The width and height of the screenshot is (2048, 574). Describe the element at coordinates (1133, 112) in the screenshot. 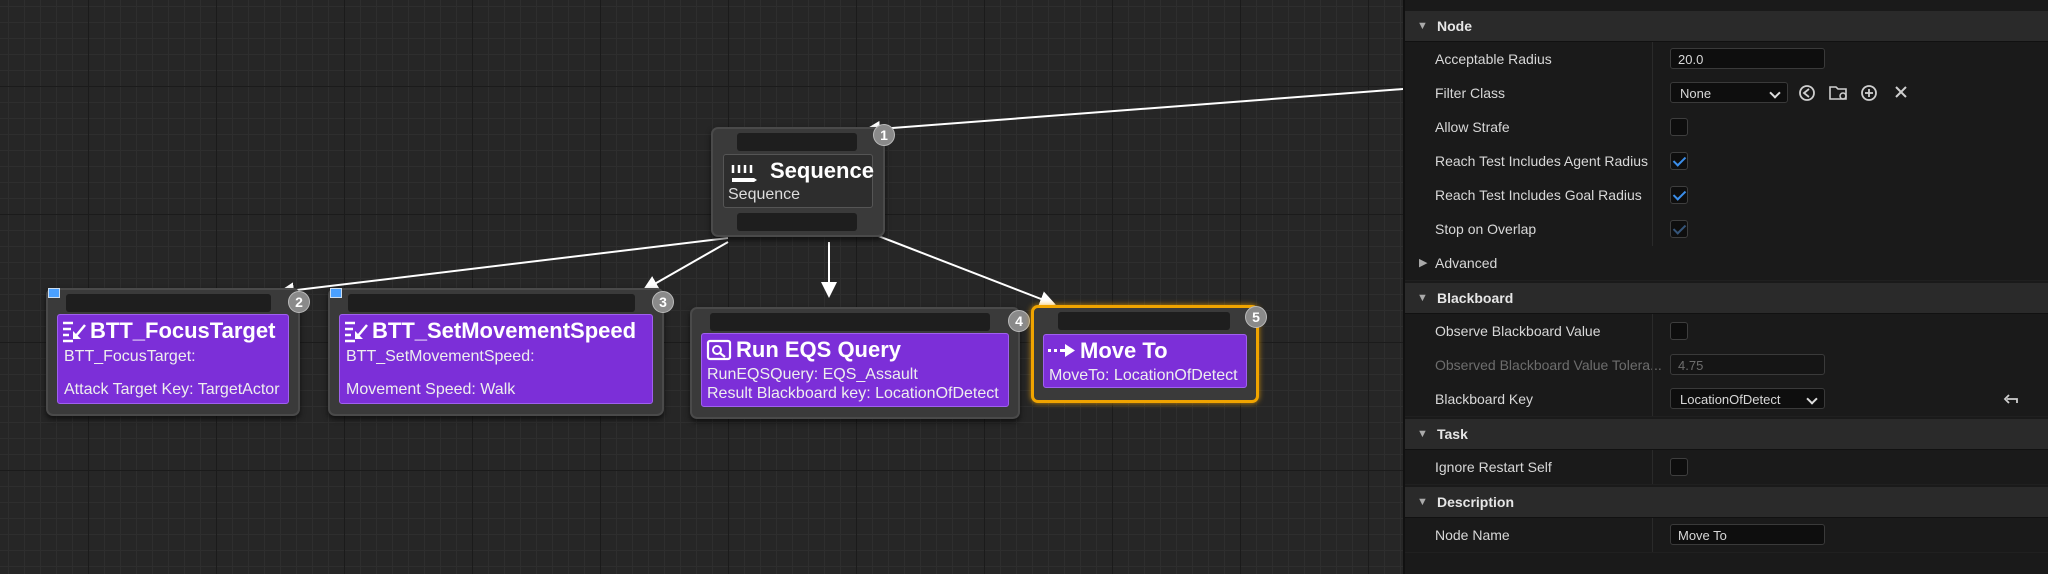

I see `root-wire` at that location.